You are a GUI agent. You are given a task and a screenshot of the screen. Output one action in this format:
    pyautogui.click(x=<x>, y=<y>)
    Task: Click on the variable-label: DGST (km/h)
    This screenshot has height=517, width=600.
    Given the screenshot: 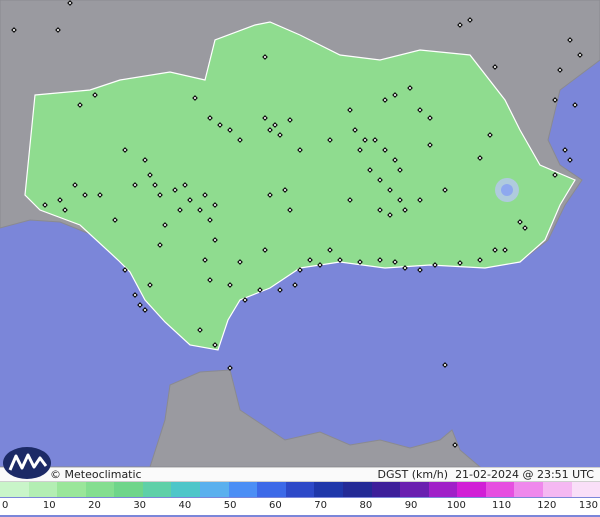 What is the action you would take?
    pyautogui.click(x=413, y=474)
    